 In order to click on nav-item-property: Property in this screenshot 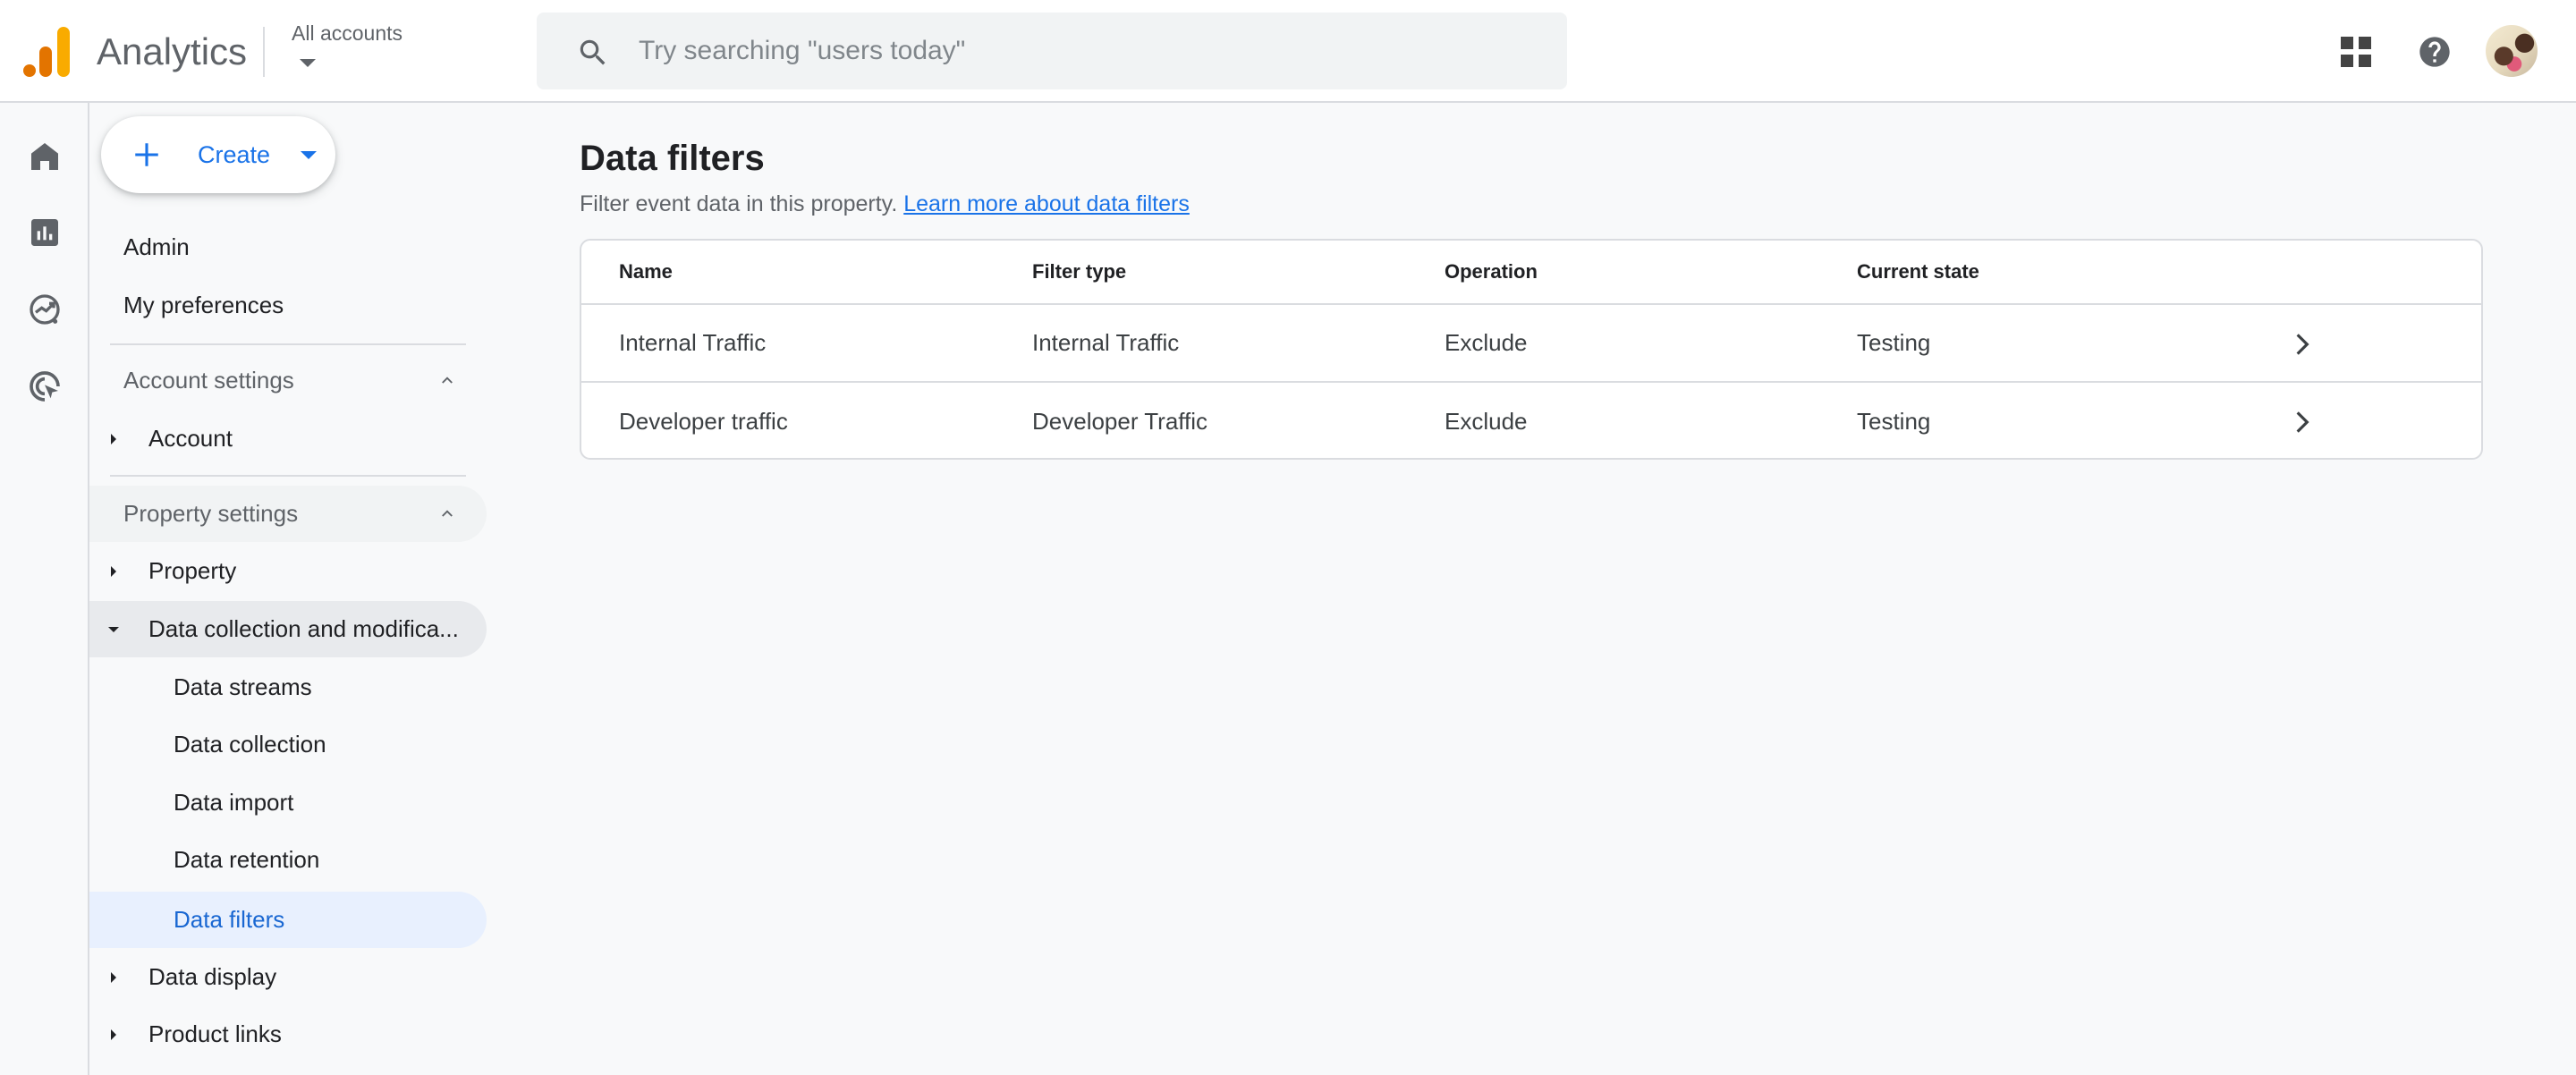, I will do `click(288, 571)`.